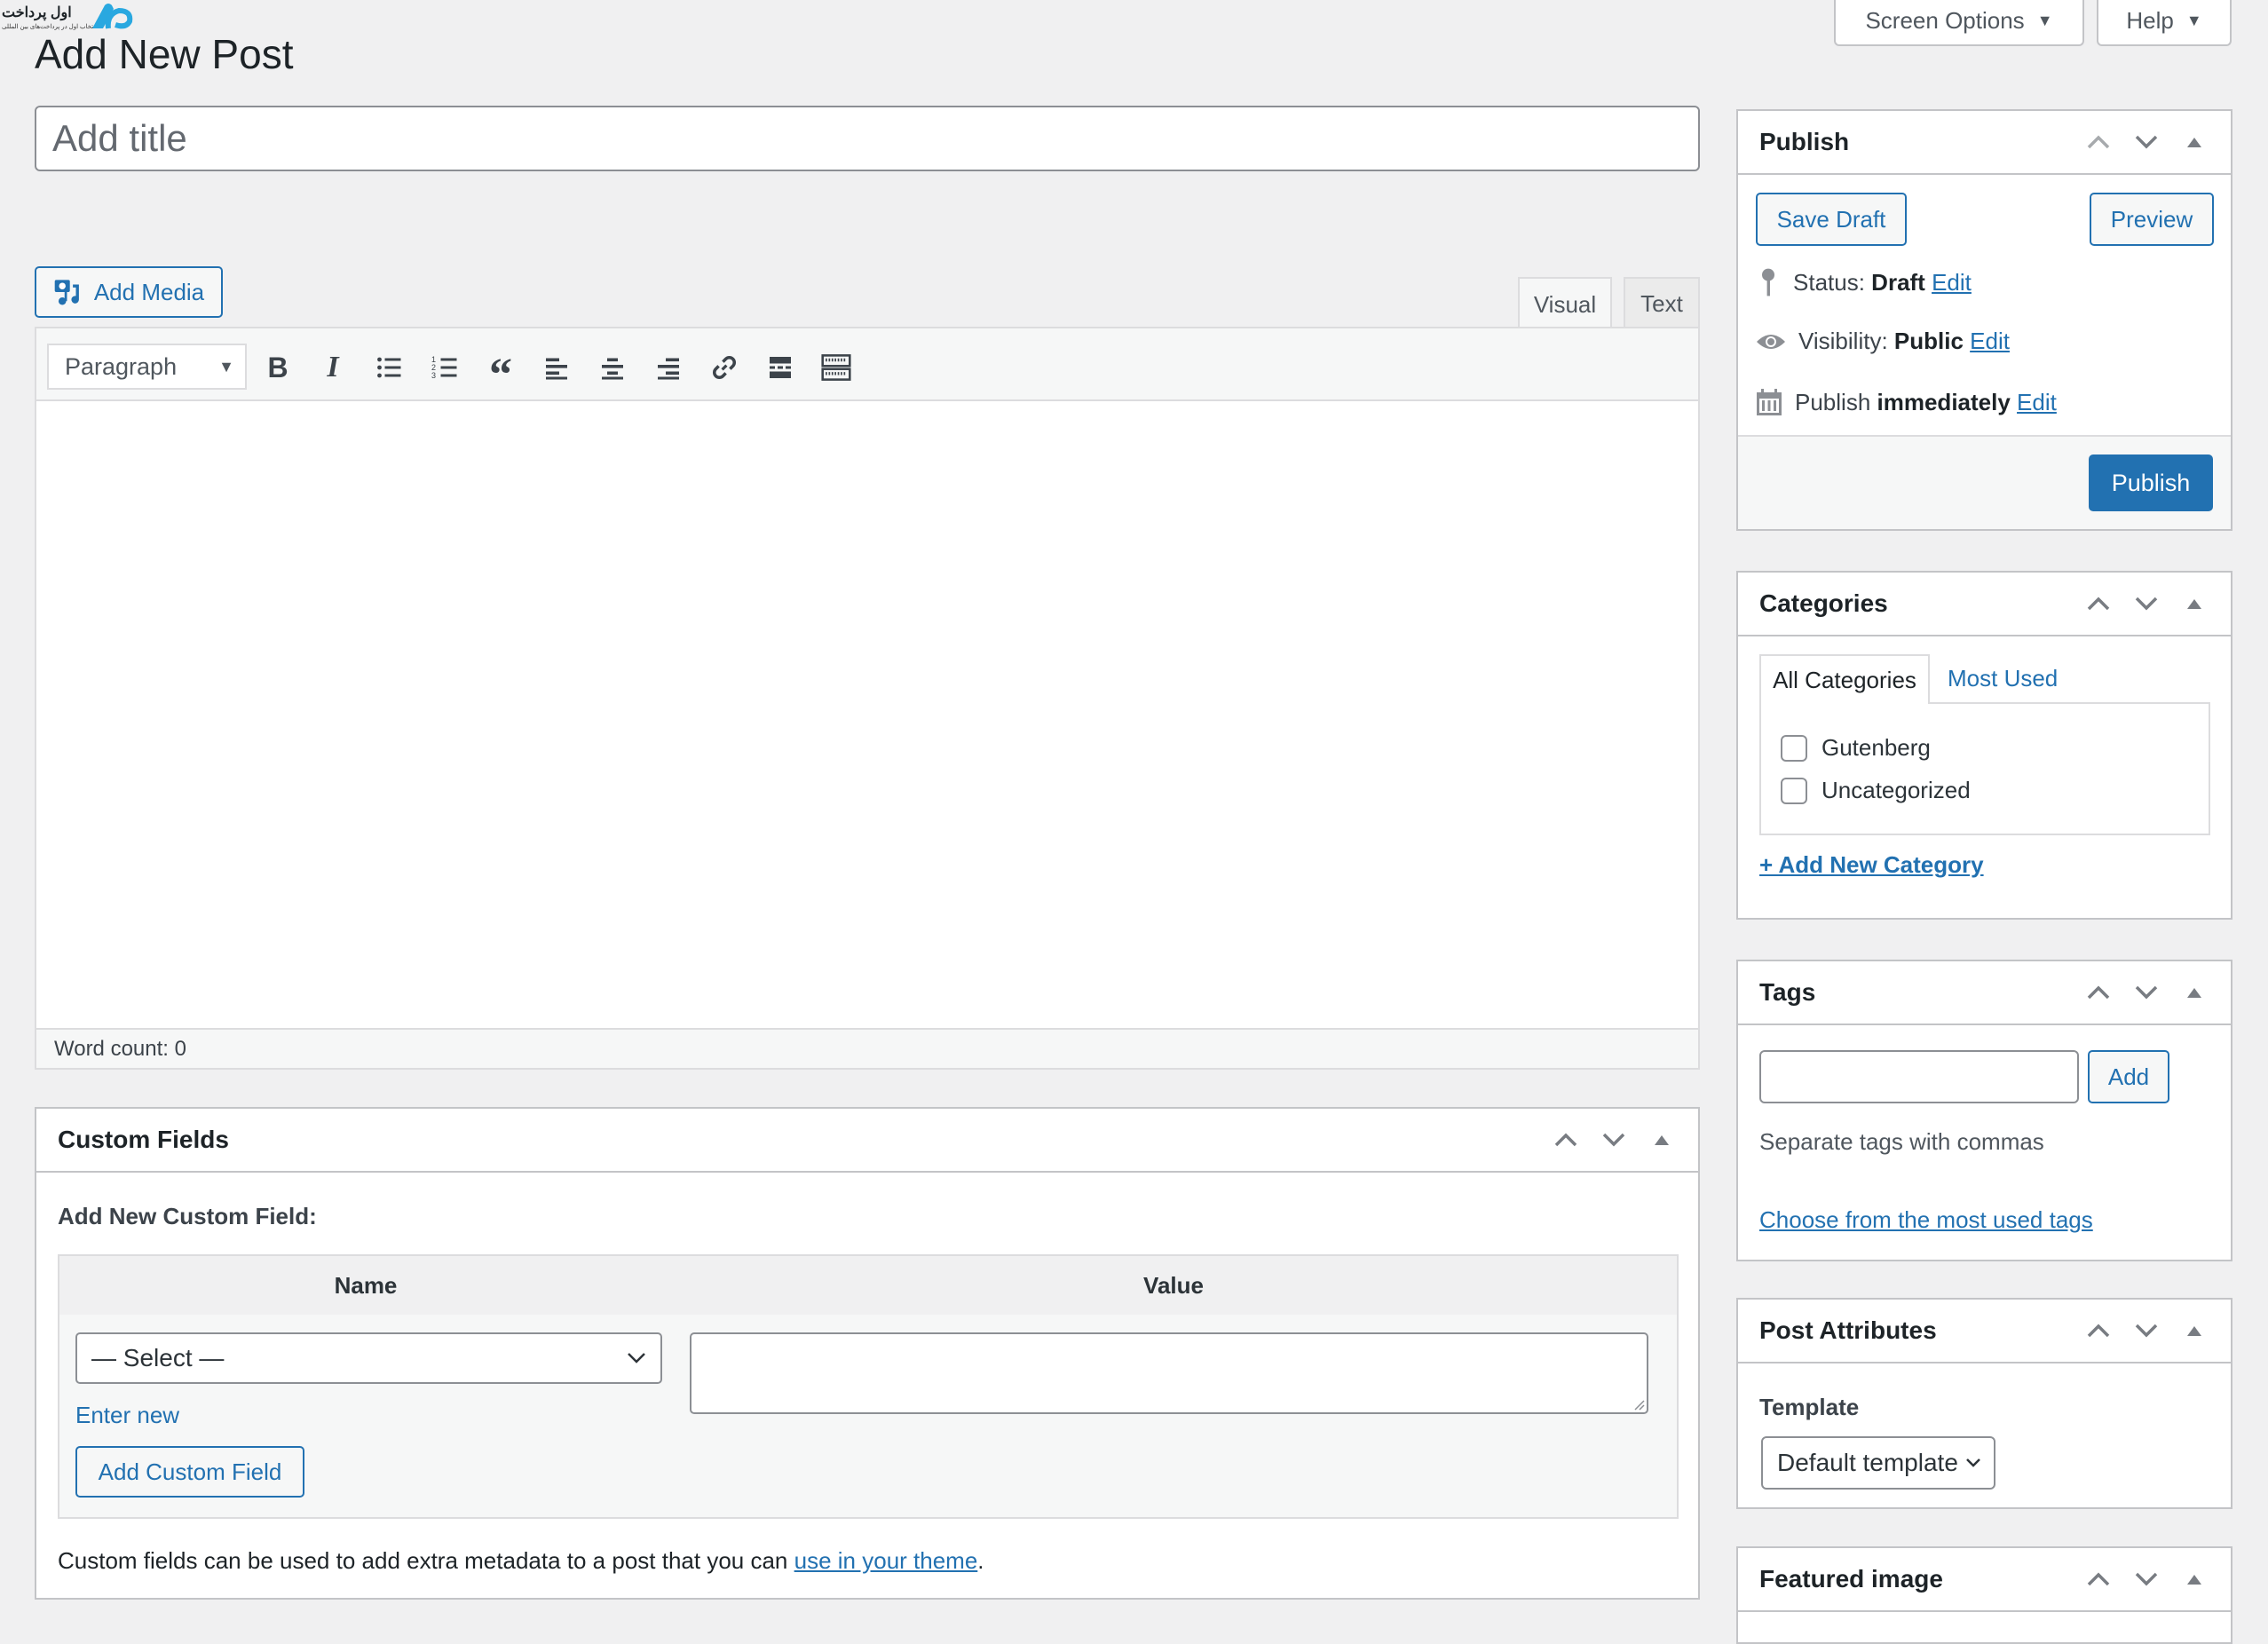 This screenshot has height=1644, width=2268. Describe the element at coordinates (1984, 1580) in the screenshot. I see `featured-image-header: Featured image` at that location.